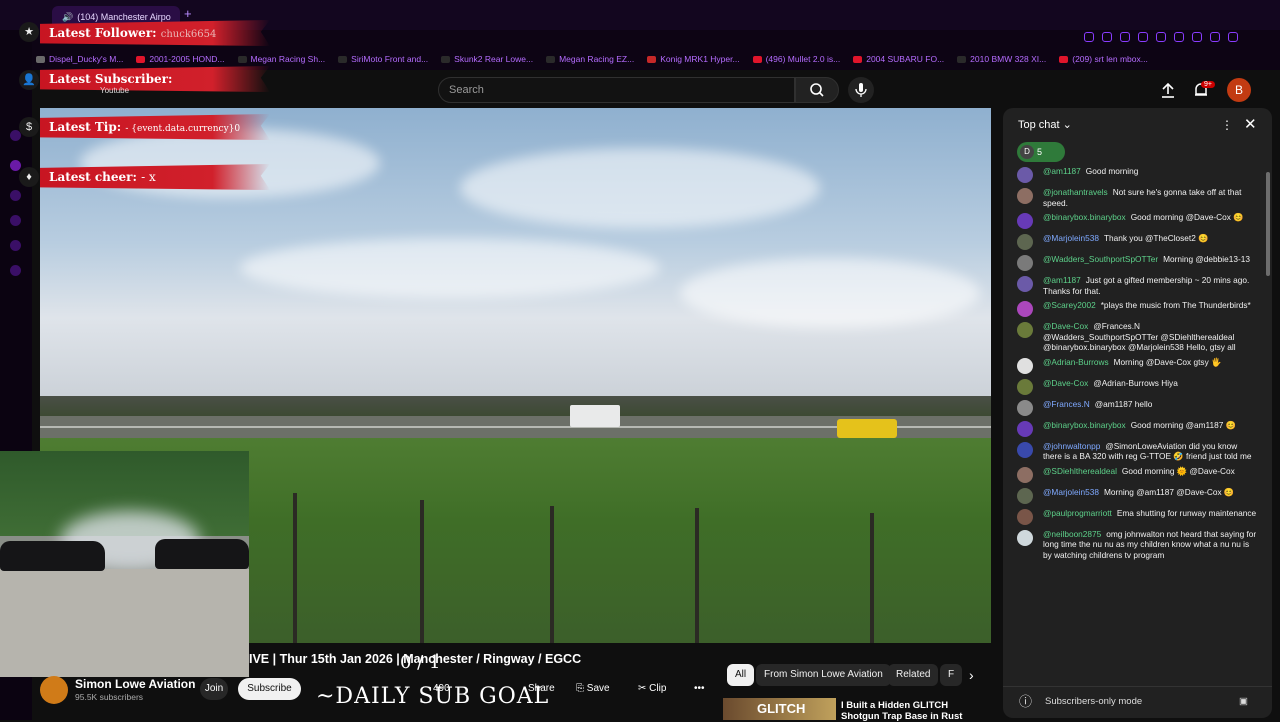 This screenshot has width=1280, height=722. I want to click on twitch-icon, so click(15, 165).